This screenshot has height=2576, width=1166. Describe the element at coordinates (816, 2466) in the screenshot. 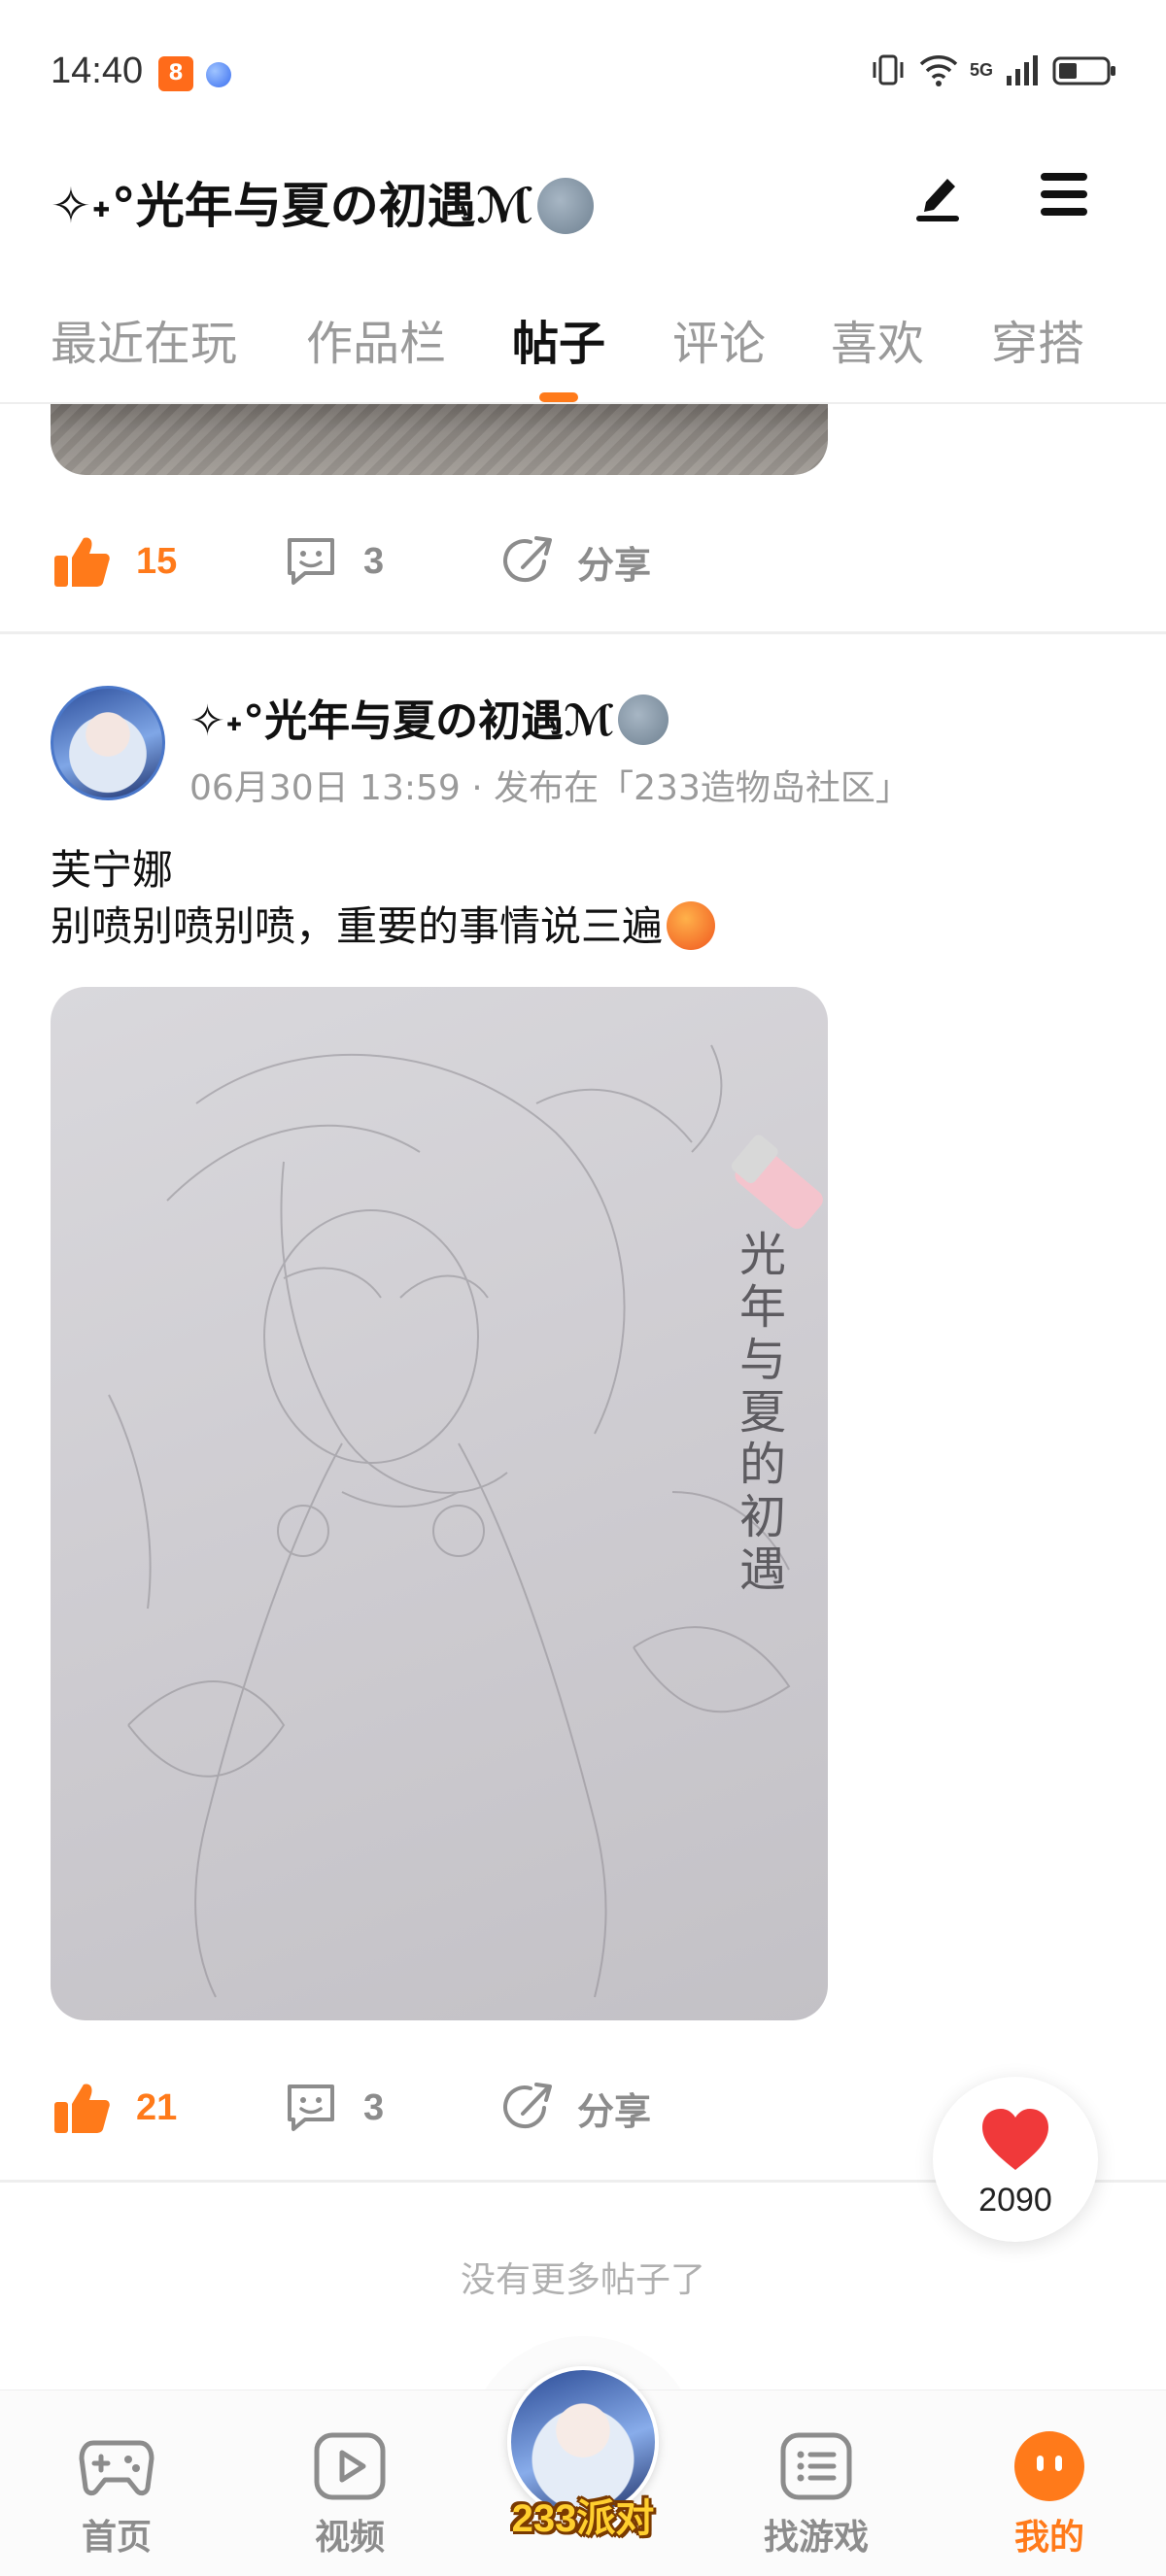

I see `list-icon` at that location.